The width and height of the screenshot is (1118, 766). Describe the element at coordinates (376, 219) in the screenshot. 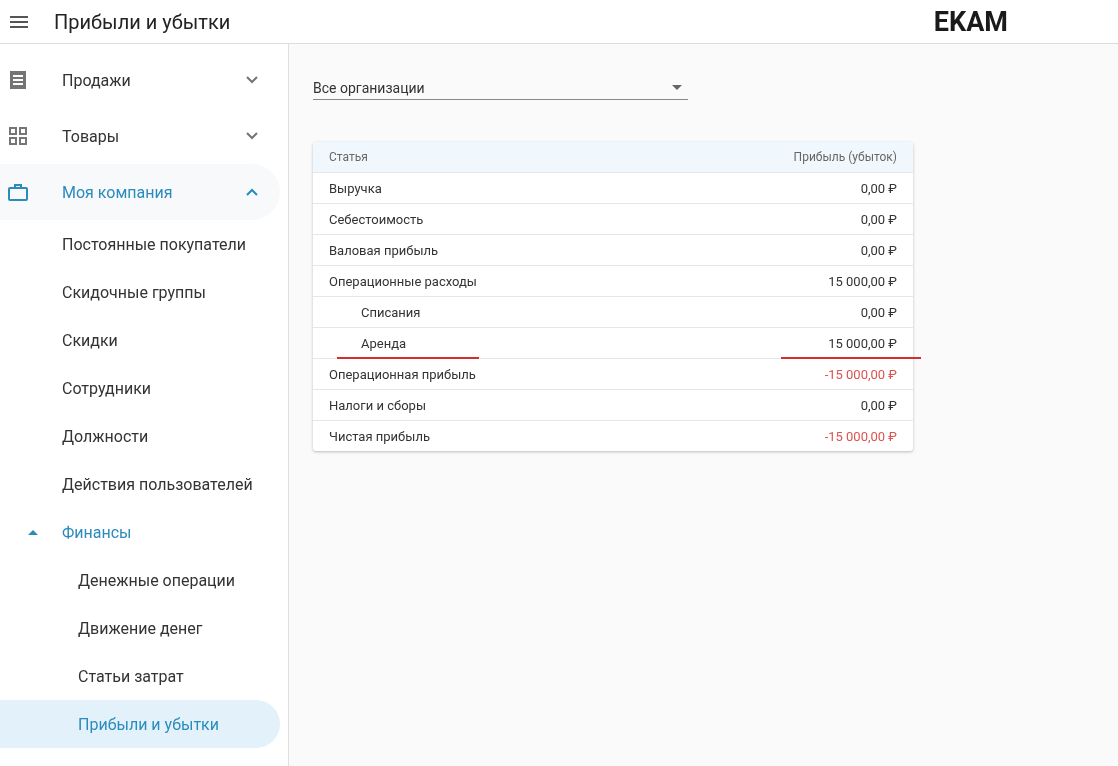

I see `table-cell: Себестоимость` at that location.